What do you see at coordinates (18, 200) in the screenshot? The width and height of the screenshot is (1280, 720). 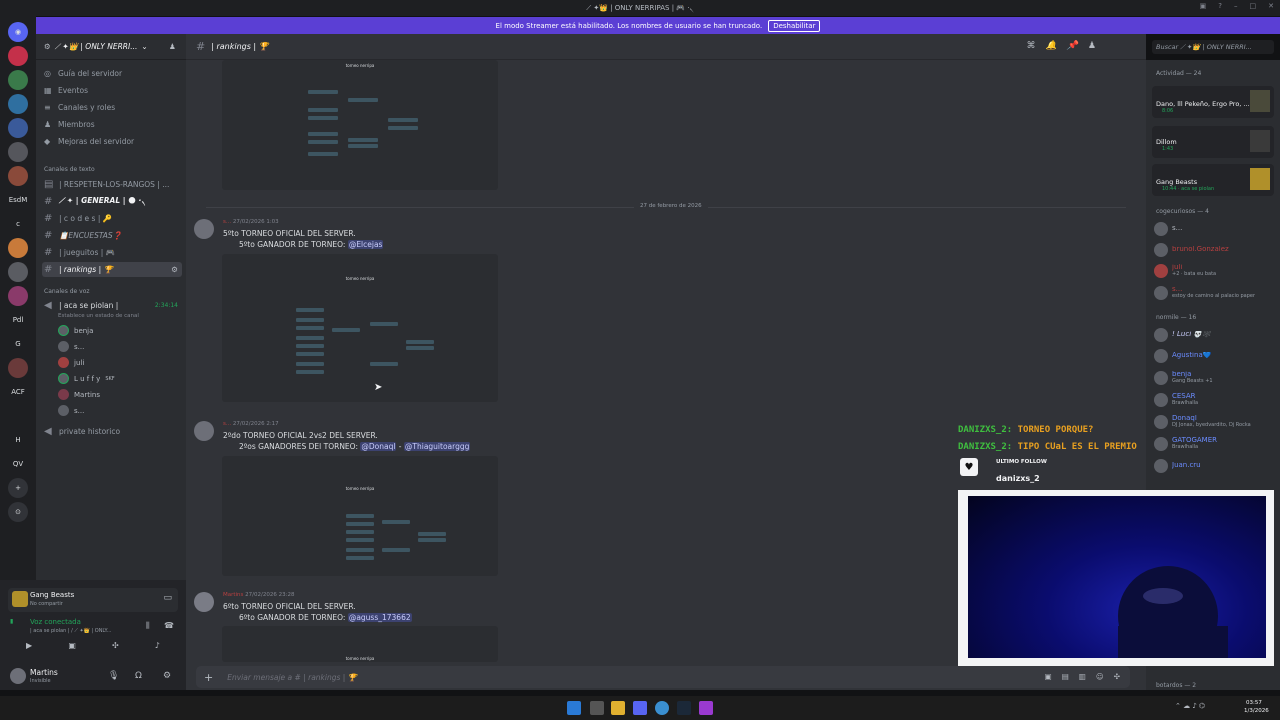 I see `server-icon: EsdM` at bounding box center [18, 200].